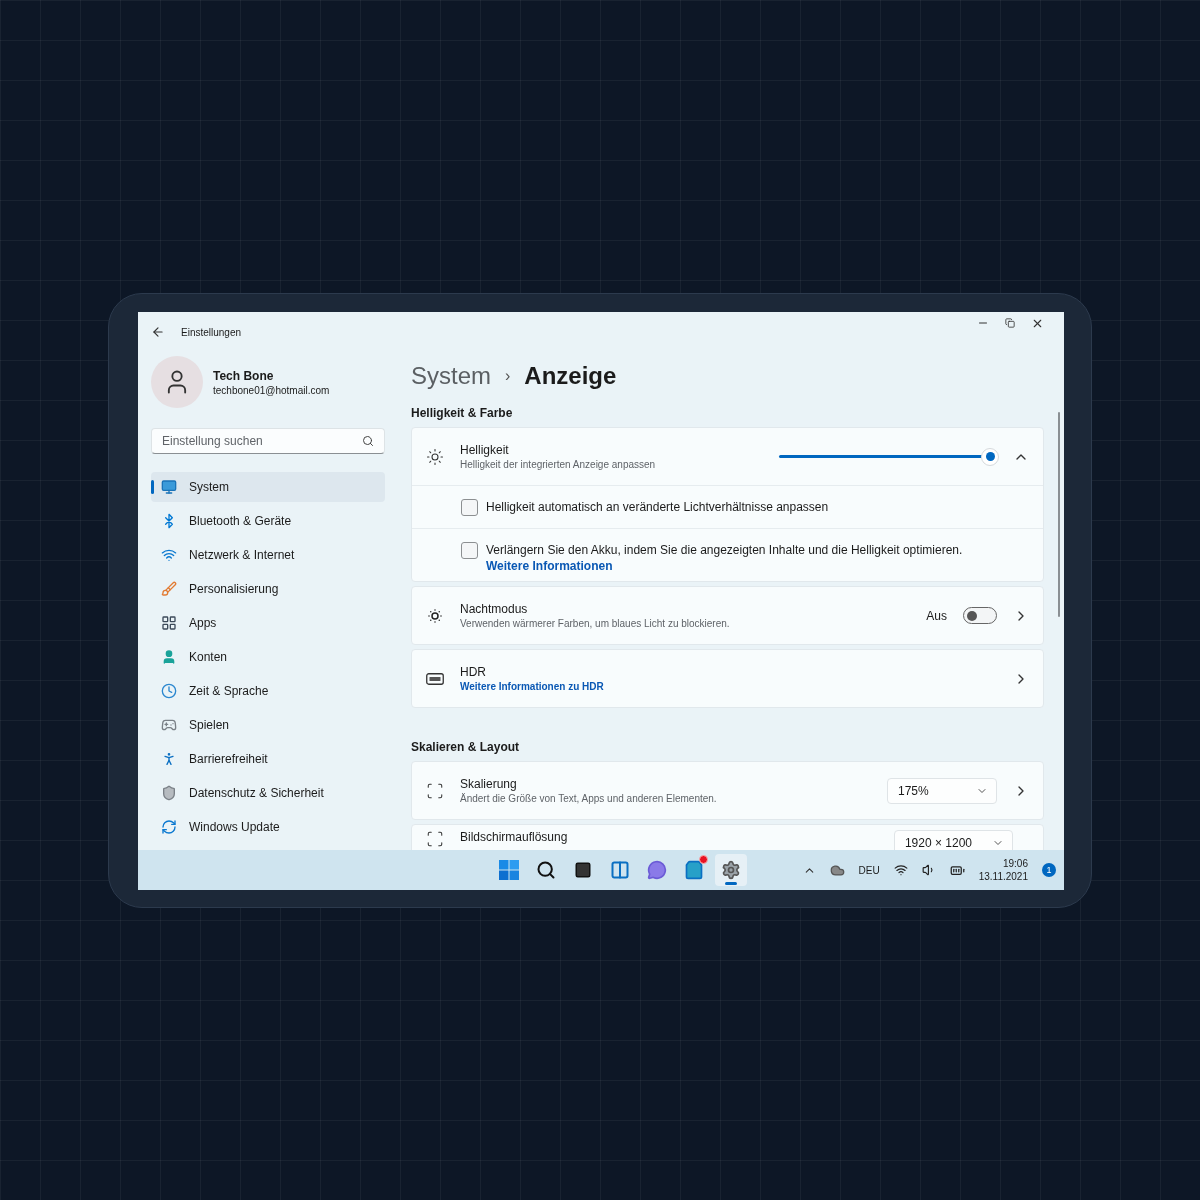  What do you see at coordinates (1049, 870) in the screenshot?
I see `notification-count: 1` at bounding box center [1049, 870].